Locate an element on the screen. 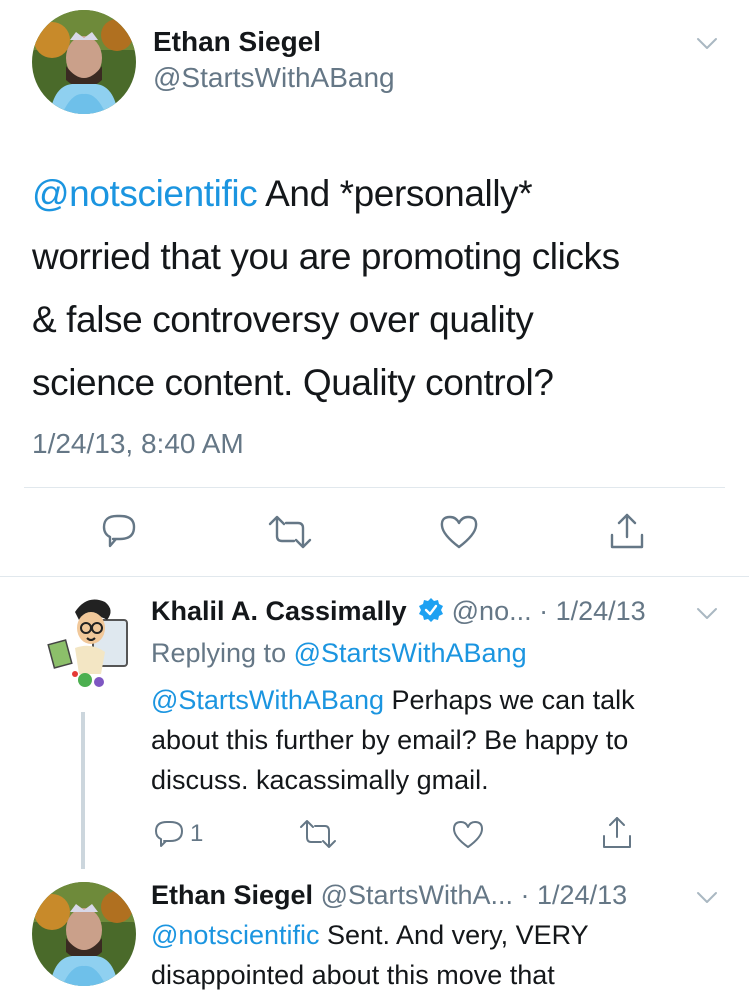 This screenshot has height=995, width=749. reply-header: Ethan Siegel @StartsWithA... · 1/24/13 is located at coordinates (389, 895).